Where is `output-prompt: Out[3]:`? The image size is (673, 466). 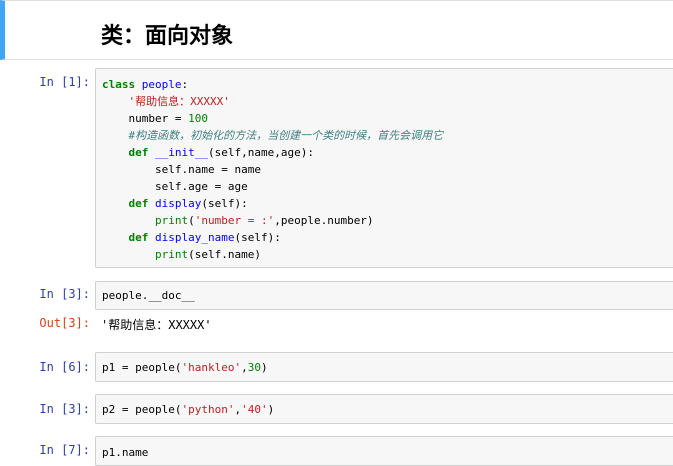 output-prompt: Out[3]: is located at coordinates (64, 323).